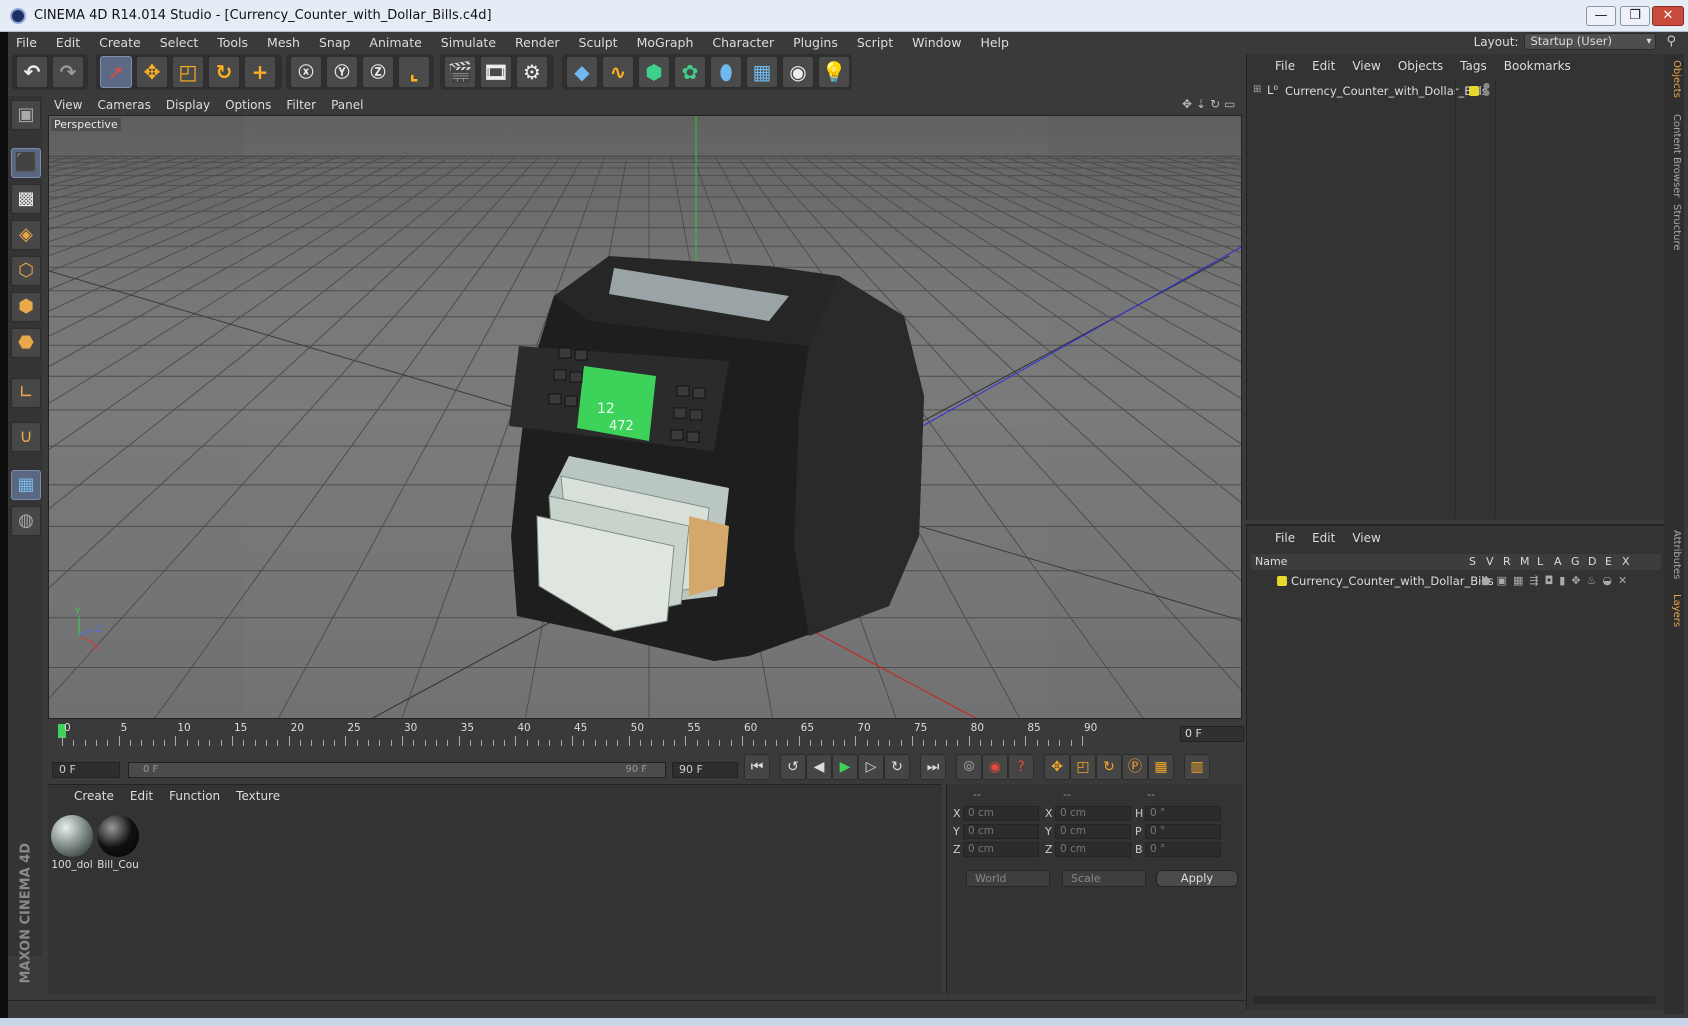 This screenshot has height=1026, width=1688. What do you see at coordinates (1455, 1000) in the screenshot?
I see `horizontal-scrollbar` at bounding box center [1455, 1000].